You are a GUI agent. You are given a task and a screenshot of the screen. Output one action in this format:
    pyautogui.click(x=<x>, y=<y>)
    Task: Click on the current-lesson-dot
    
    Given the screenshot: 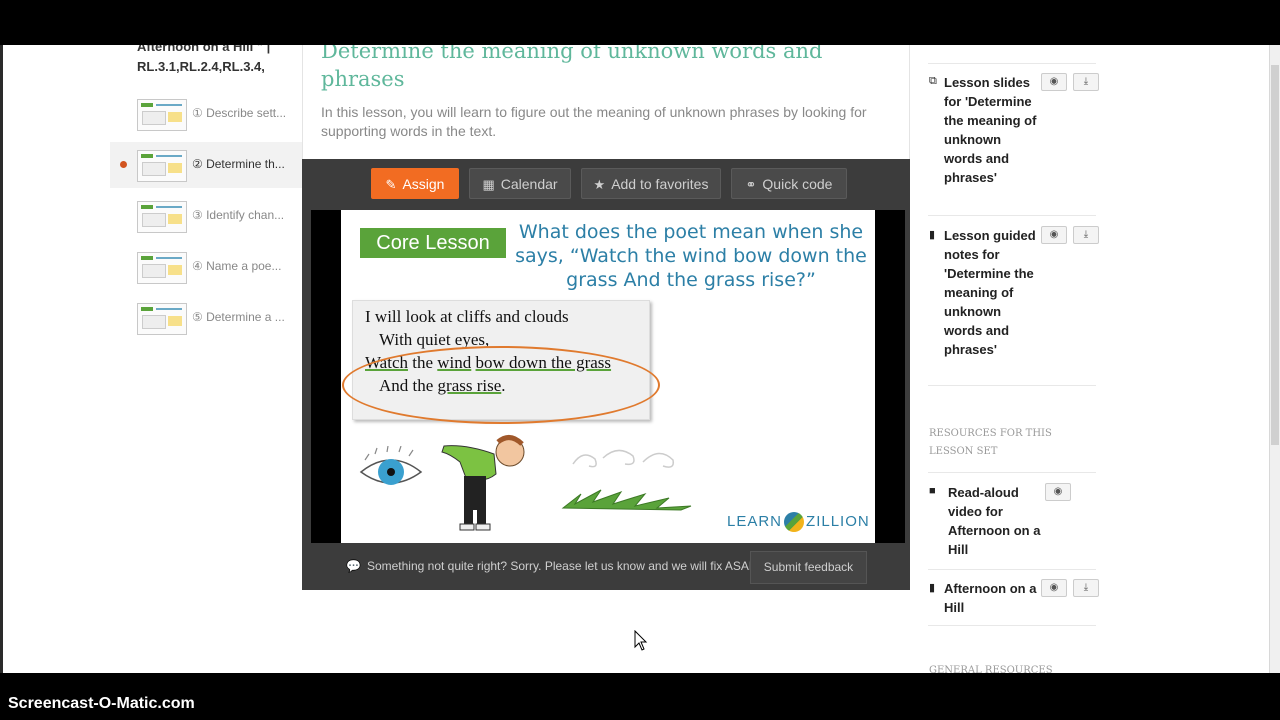 What is the action you would take?
    pyautogui.click(x=123, y=164)
    